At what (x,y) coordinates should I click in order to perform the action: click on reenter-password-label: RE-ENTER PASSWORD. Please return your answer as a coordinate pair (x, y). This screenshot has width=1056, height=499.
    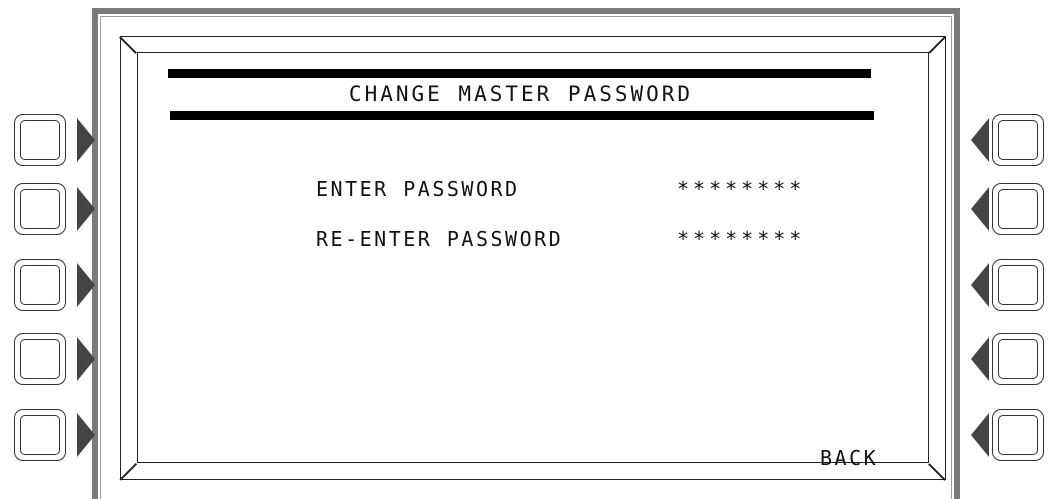
    Looking at the image, I should click on (440, 239).